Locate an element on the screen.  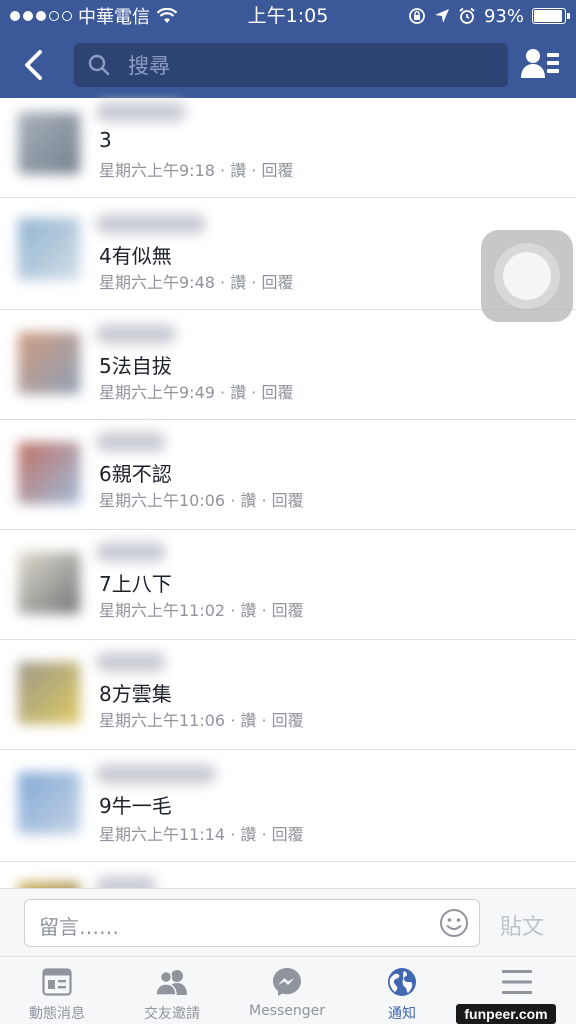
comment-time: 星期六上午11:06 is located at coordinates (162, 720).